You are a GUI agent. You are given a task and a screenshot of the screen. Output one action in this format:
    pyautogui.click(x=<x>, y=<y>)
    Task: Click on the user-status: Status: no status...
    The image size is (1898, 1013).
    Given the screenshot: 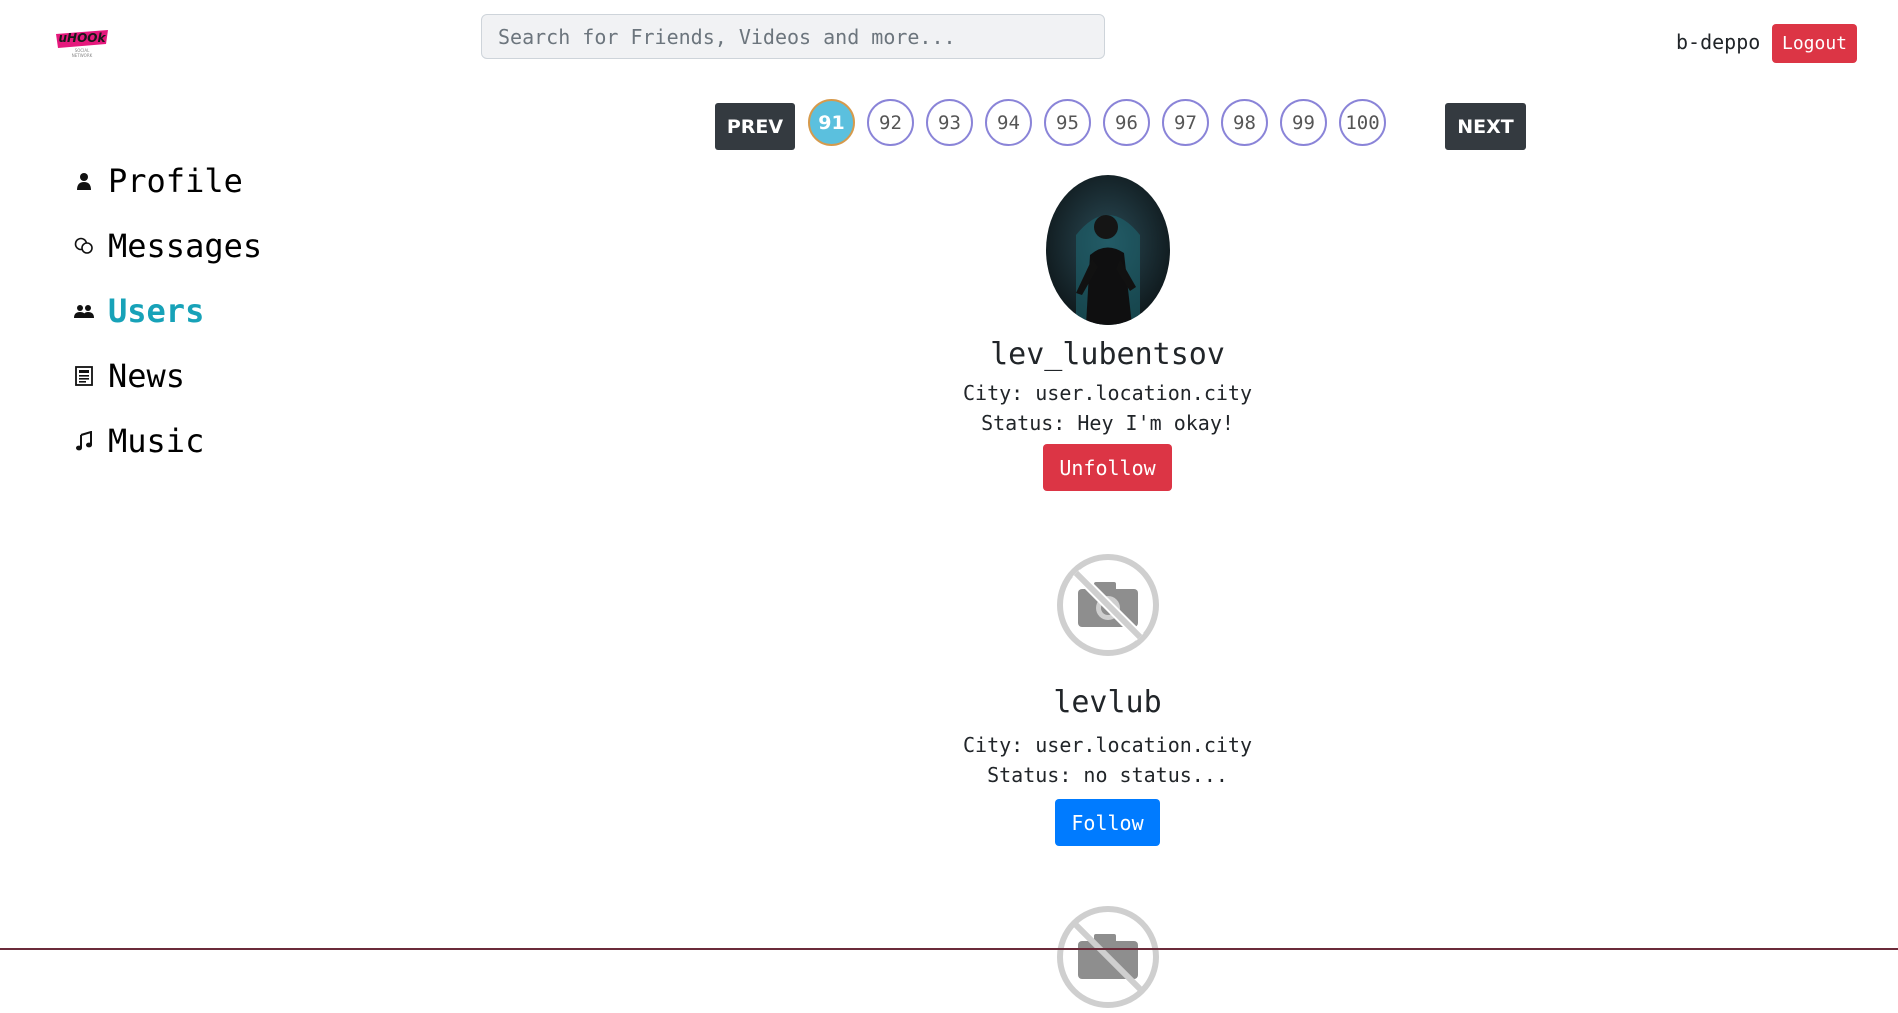 What is the action you would take?
    pyautogui.click(x=1107, y=775)
    